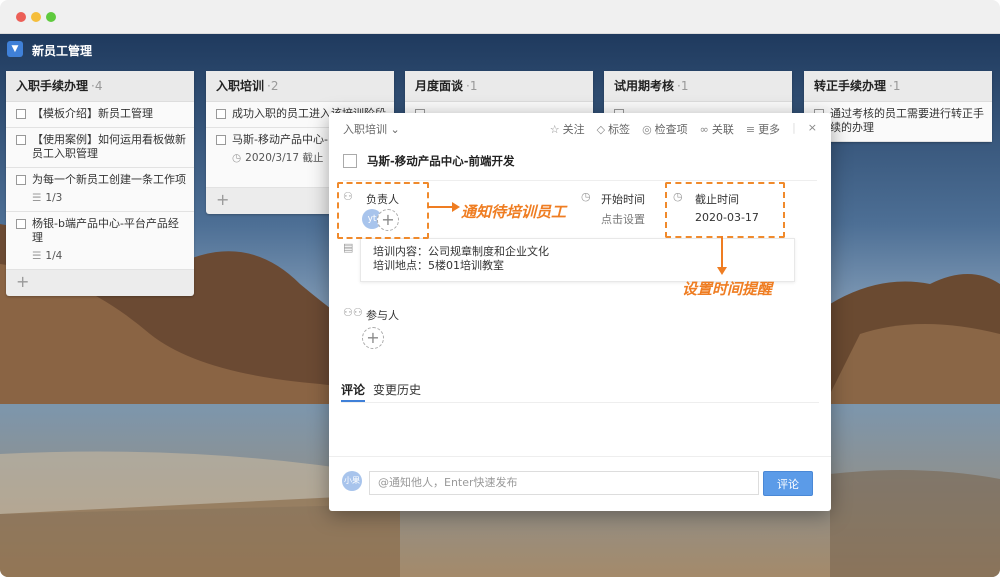  What do you see at coordinates (21, 17) in the screenshot?
I see `close-window-button` at bounding box center [21, 17].